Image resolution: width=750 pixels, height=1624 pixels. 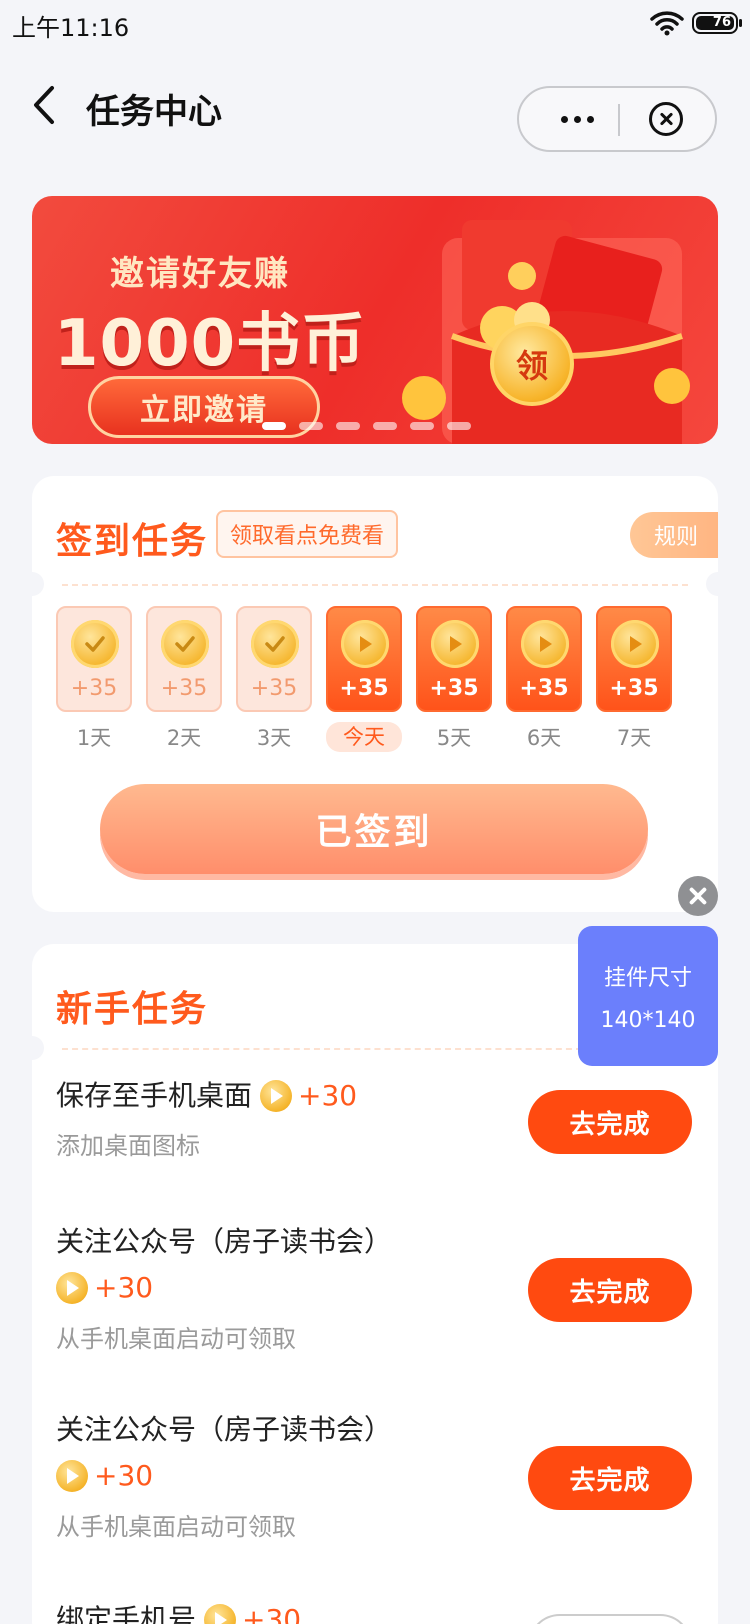 What do you see at coordinates (375, 320) in the screenshot?
I see `invite-banner: 领 邀请好友赚 1000书币 立即邀请` at bounding box center [375, 320].